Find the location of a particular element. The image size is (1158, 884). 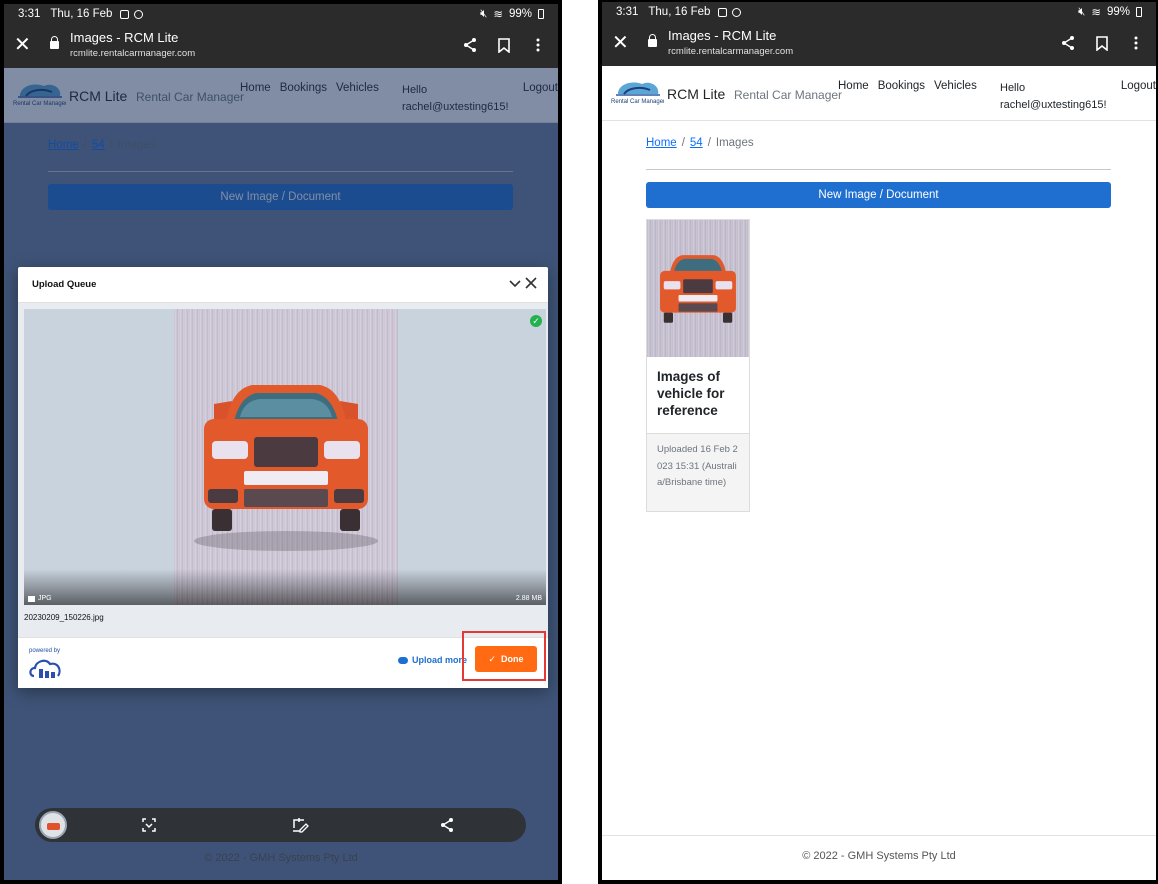

highlight-box is located at coordinates (504, 656).